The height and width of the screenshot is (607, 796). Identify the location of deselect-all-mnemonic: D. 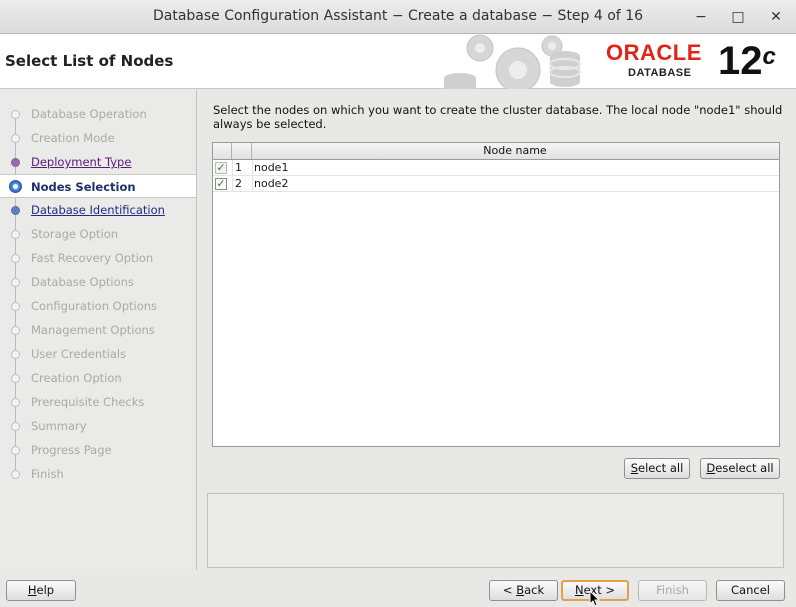
(711, 468).